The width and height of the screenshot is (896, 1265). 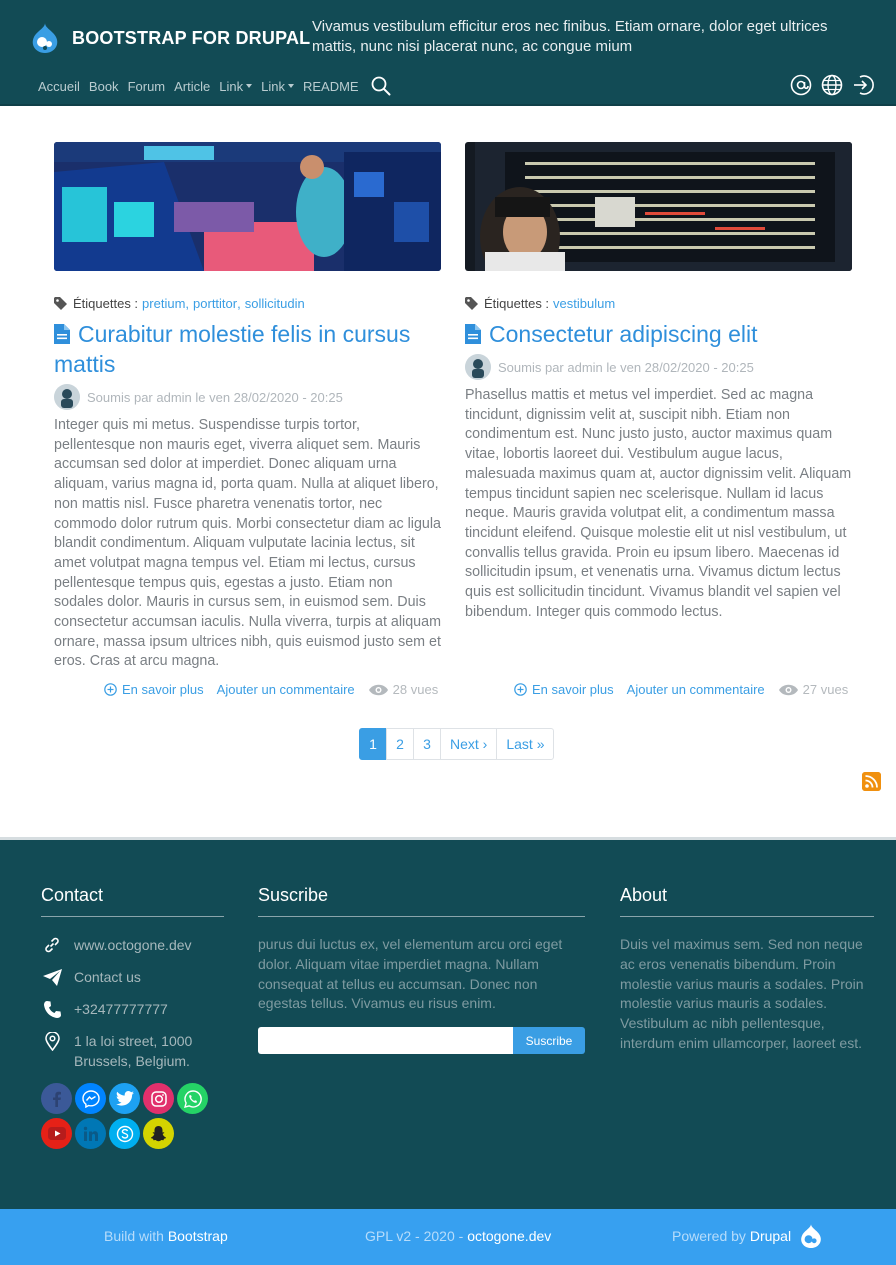 I want to click on whatsapp-icon, so click(x=192, y=1098).